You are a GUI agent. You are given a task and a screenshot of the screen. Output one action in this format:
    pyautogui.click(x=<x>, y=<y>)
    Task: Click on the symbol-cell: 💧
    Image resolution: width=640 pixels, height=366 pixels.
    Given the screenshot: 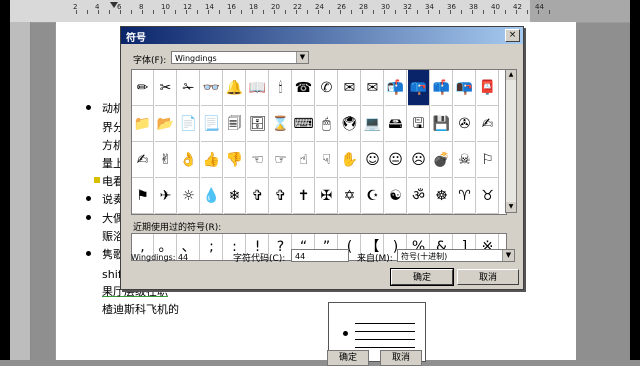 What is the action you would take?
    pyautogui.click(x=212, y=196)
    